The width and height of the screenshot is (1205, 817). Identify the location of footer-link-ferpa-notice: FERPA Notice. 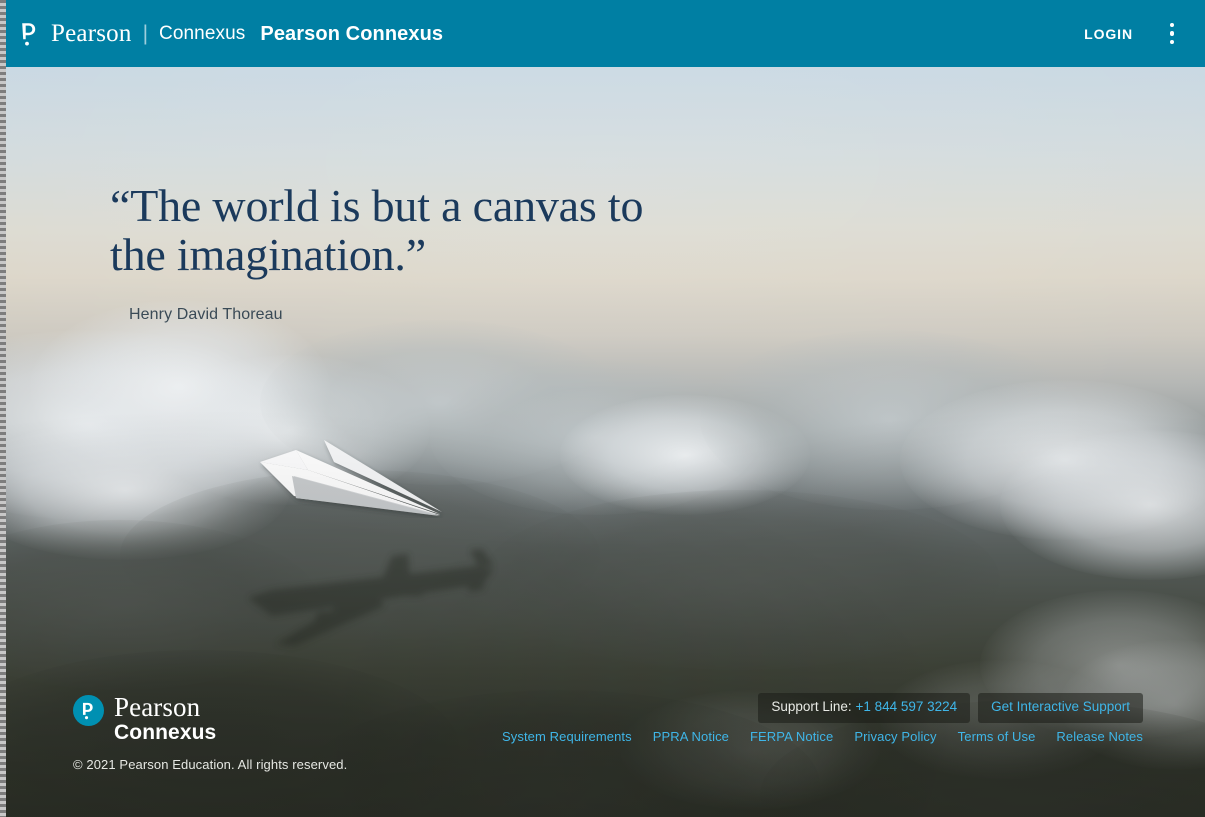
(791, 736).